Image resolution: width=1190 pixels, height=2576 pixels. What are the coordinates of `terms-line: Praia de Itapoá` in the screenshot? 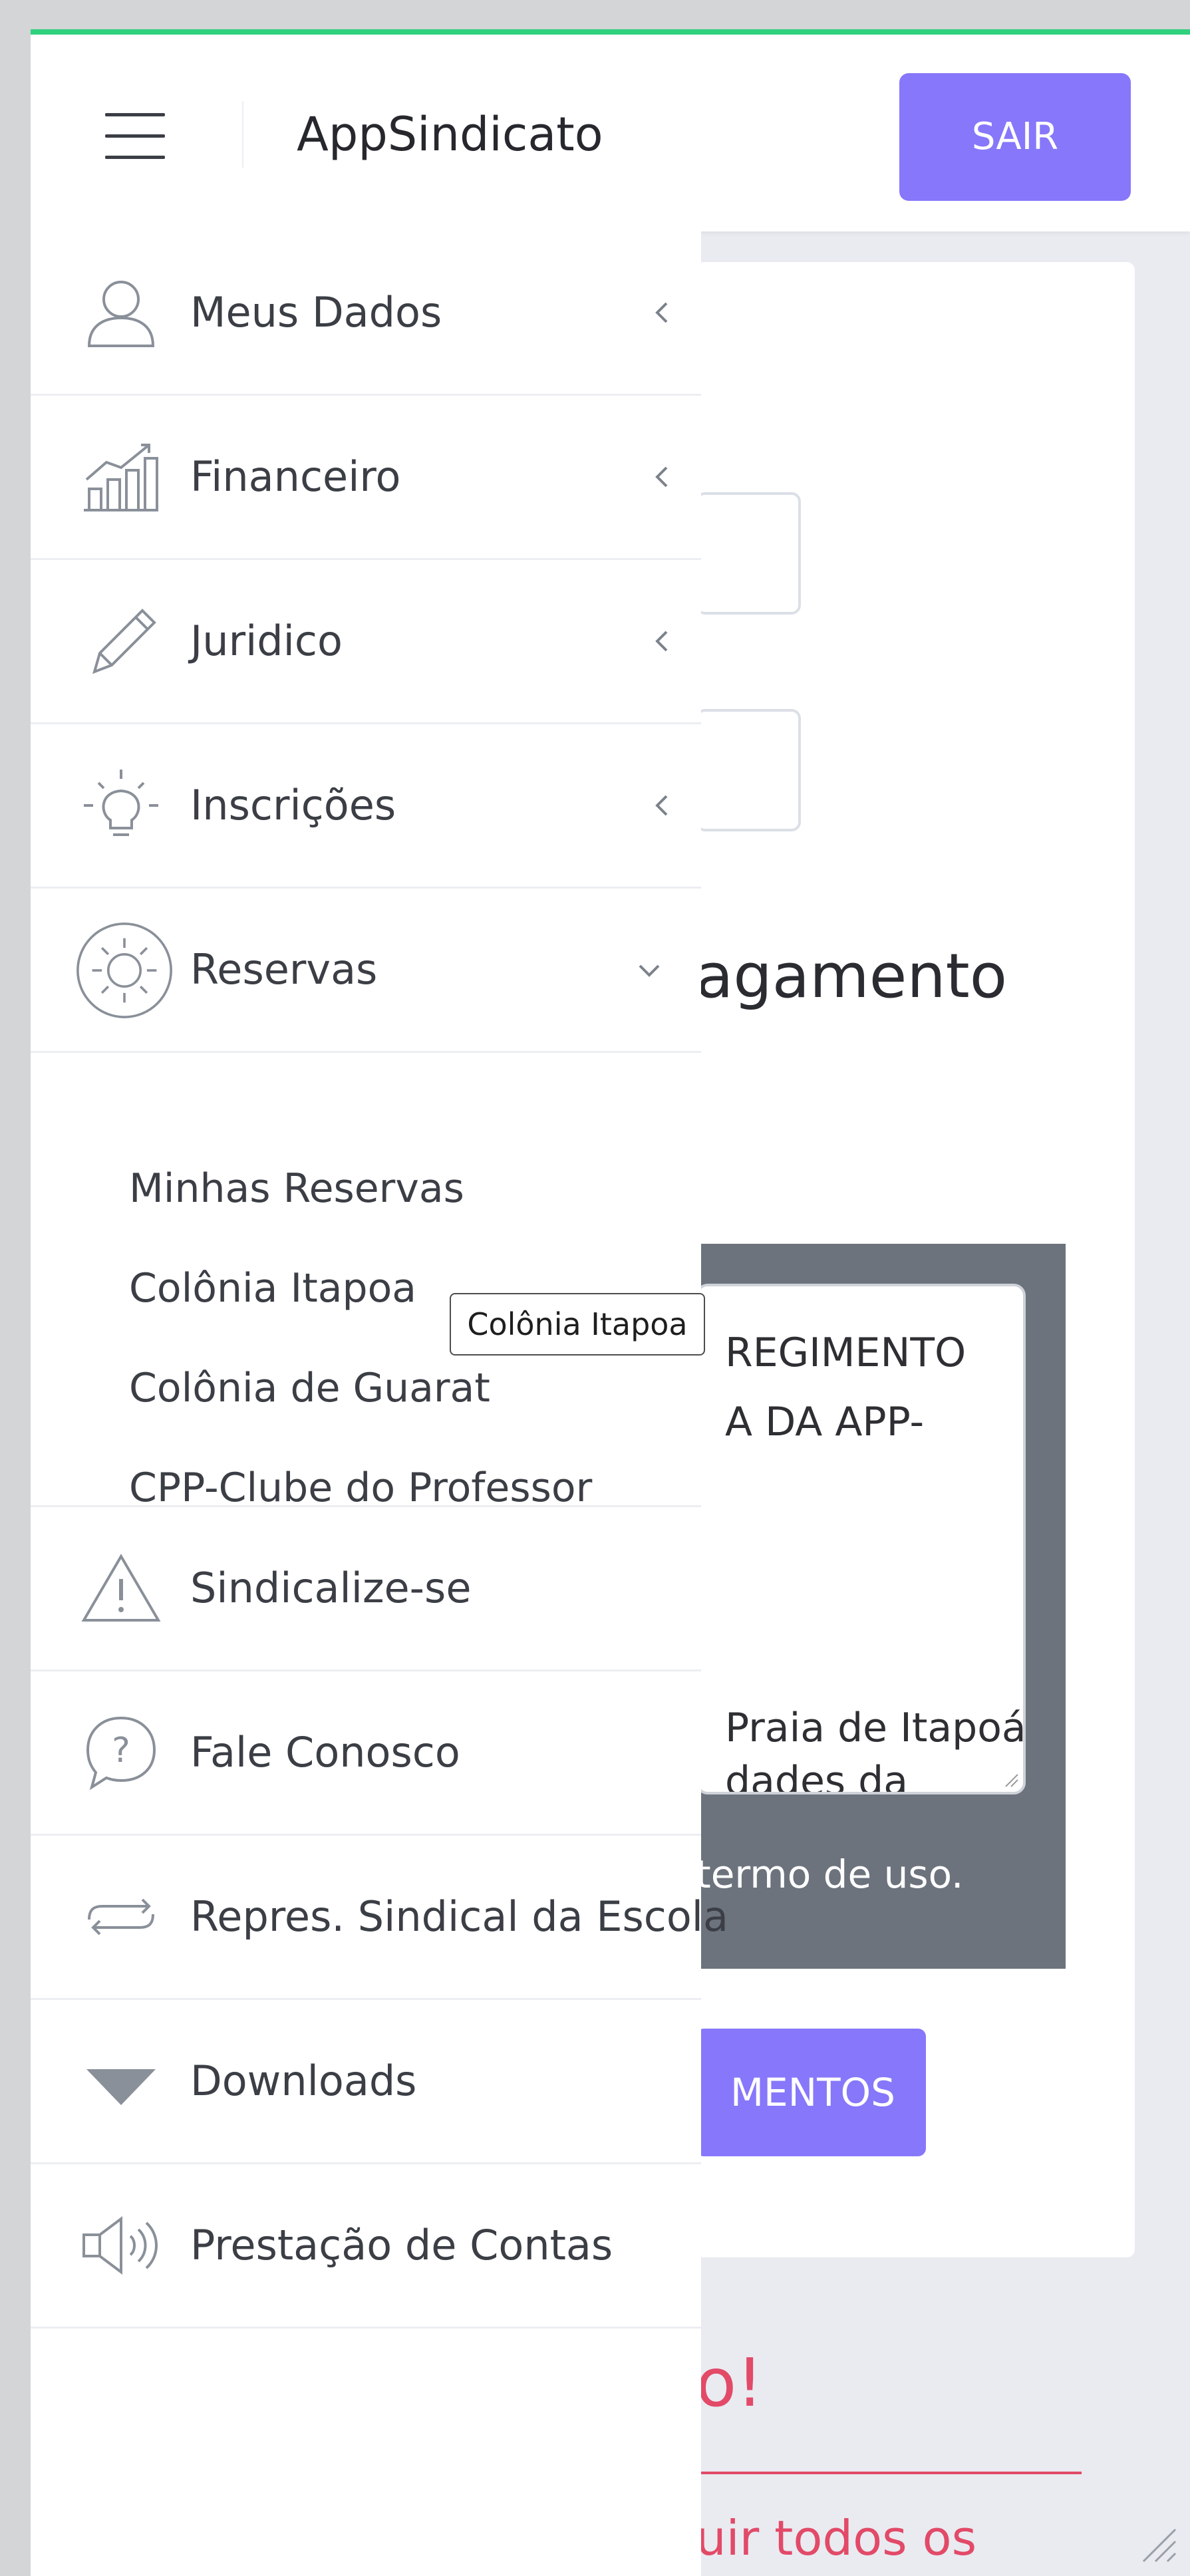 It's located at (875, 1728).